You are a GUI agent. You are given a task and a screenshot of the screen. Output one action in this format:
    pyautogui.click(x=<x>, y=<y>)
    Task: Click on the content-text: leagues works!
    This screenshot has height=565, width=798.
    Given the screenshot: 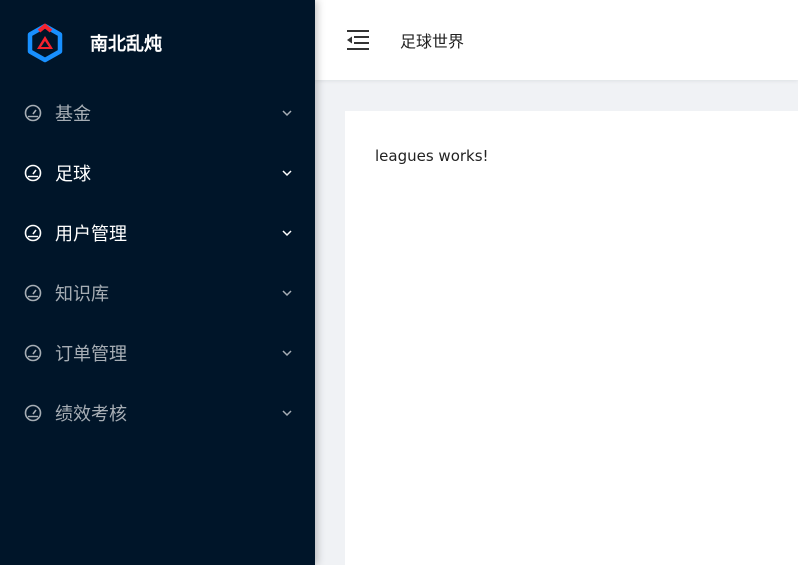 What is the action you would take?
    pyautogui.click(x=432, y=156)
    